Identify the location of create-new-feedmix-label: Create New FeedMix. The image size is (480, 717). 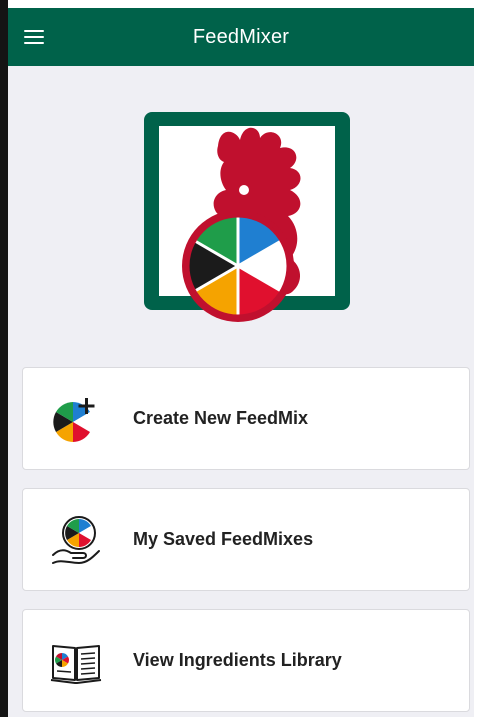
(221, 418).